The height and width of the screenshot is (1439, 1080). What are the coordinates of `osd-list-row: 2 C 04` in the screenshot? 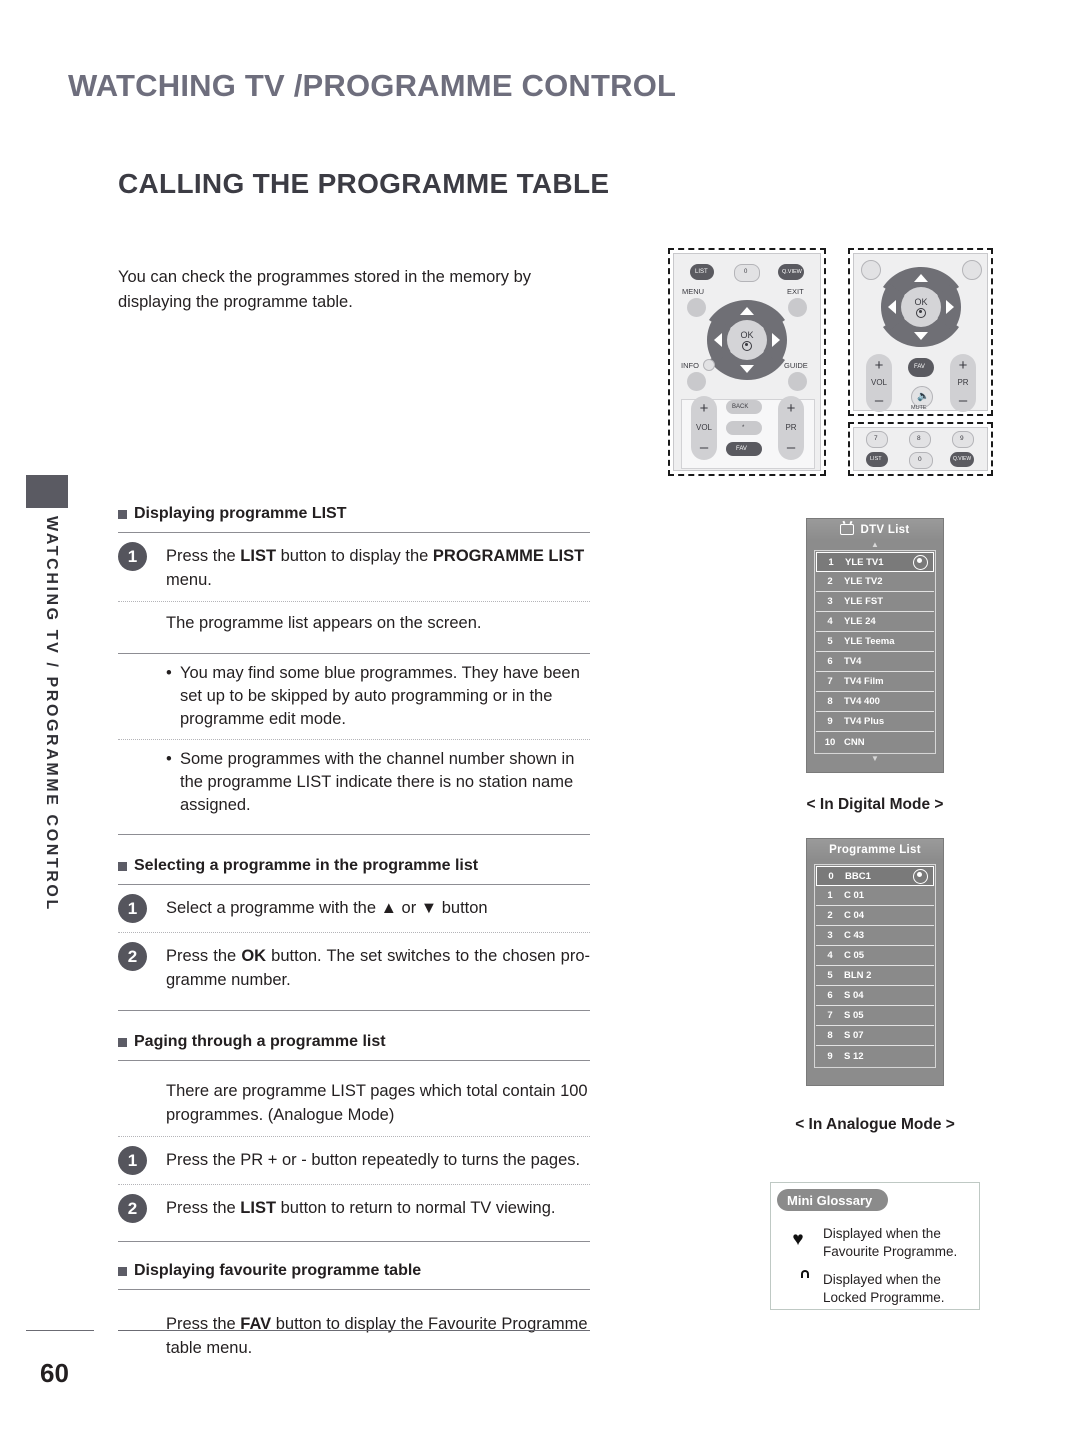 It's located at (875, 916).